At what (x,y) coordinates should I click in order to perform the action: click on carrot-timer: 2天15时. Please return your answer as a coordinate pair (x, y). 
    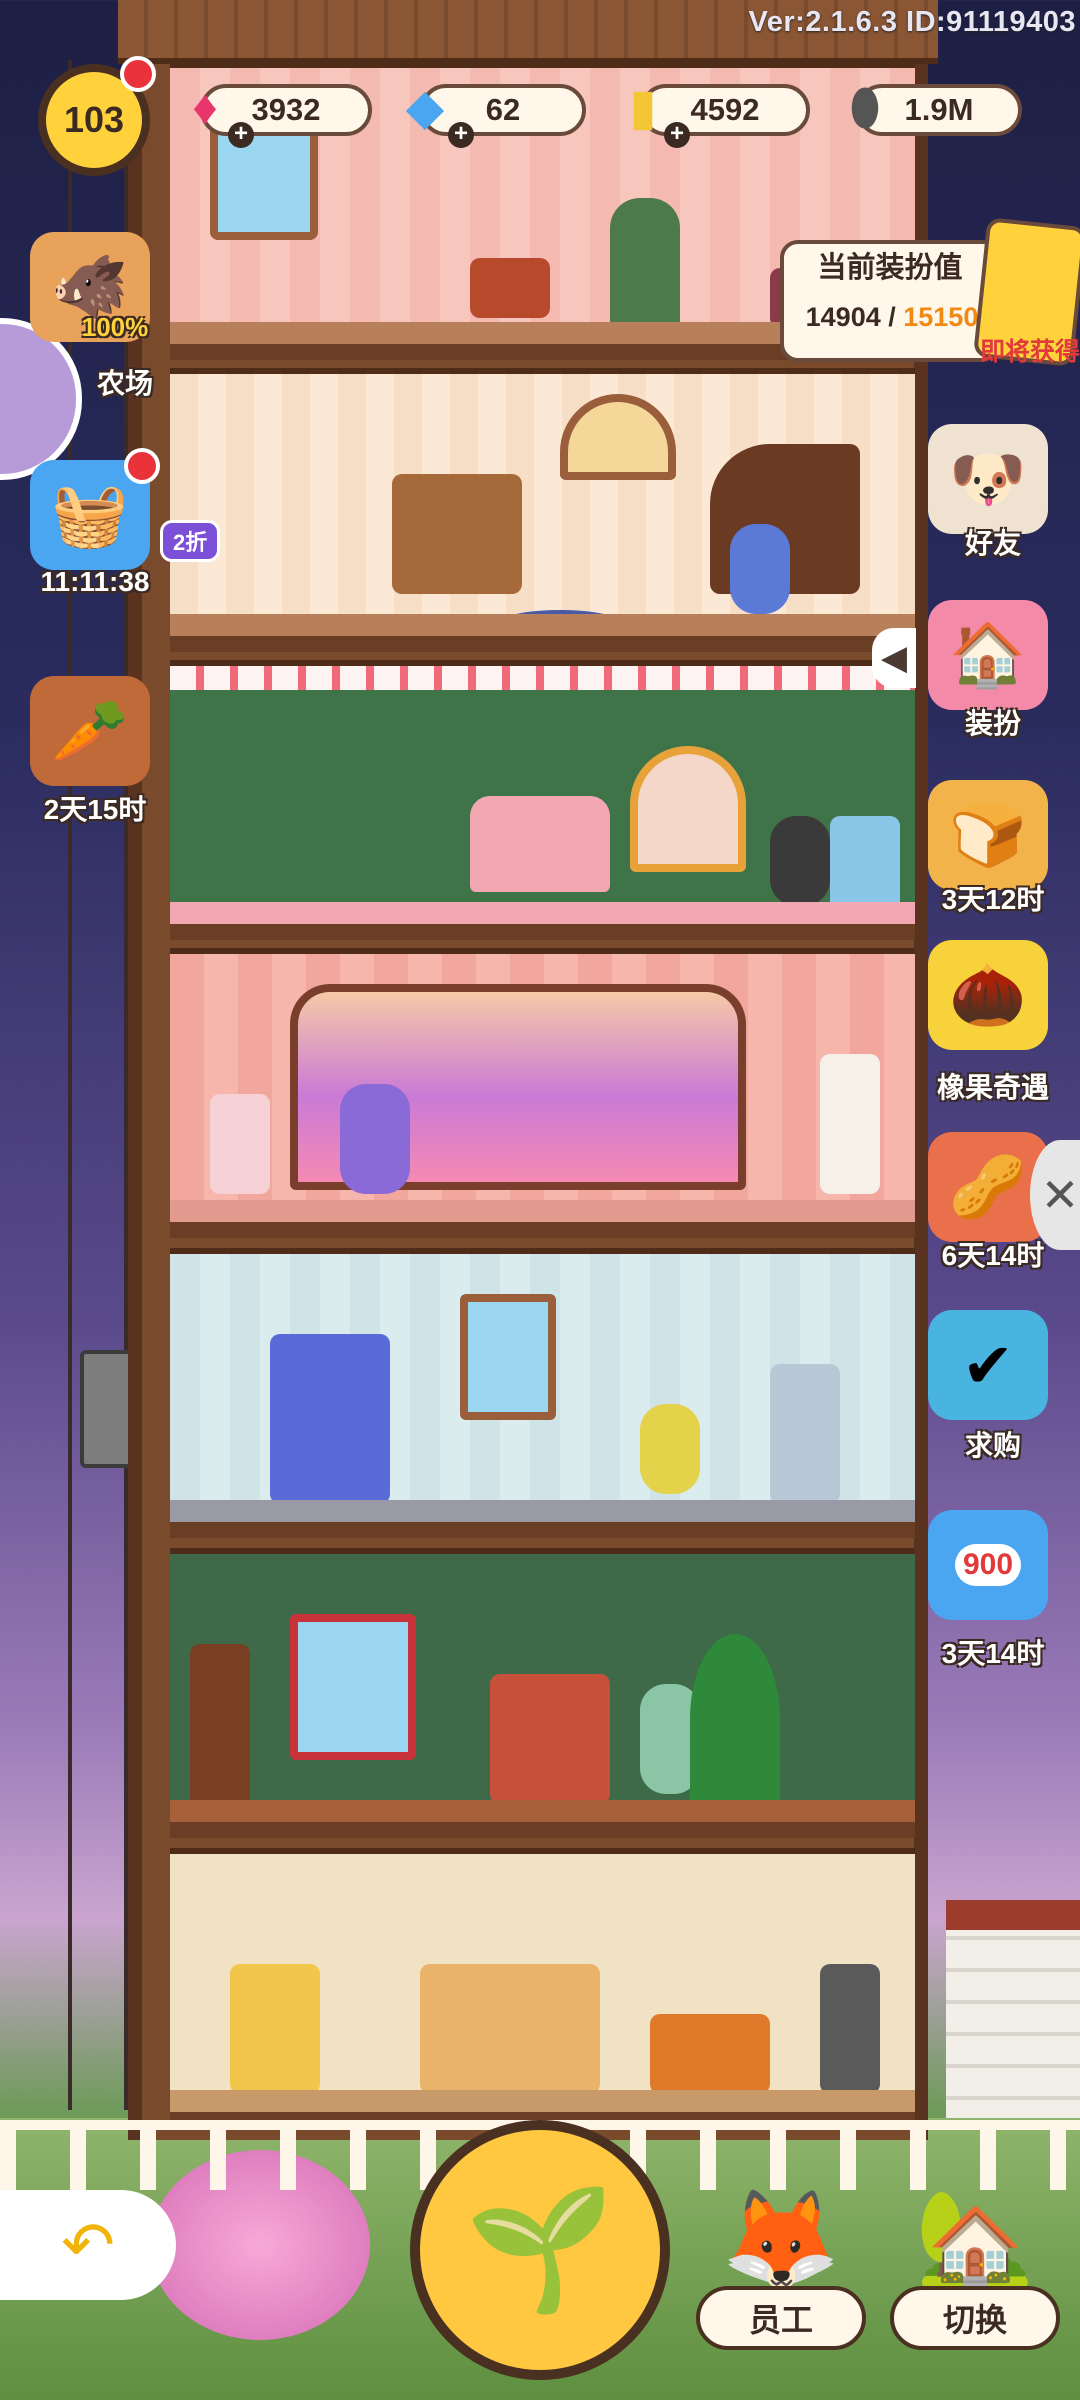
    Looking at the image, I should click on (95, 809).